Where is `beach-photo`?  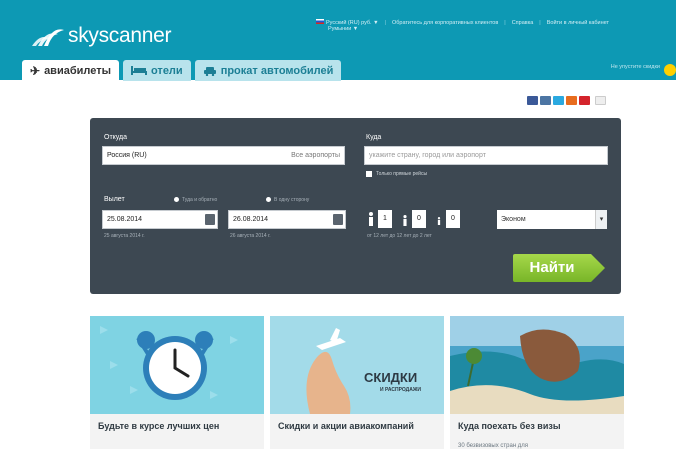
beach-photo is located at coordinates (537, 365).